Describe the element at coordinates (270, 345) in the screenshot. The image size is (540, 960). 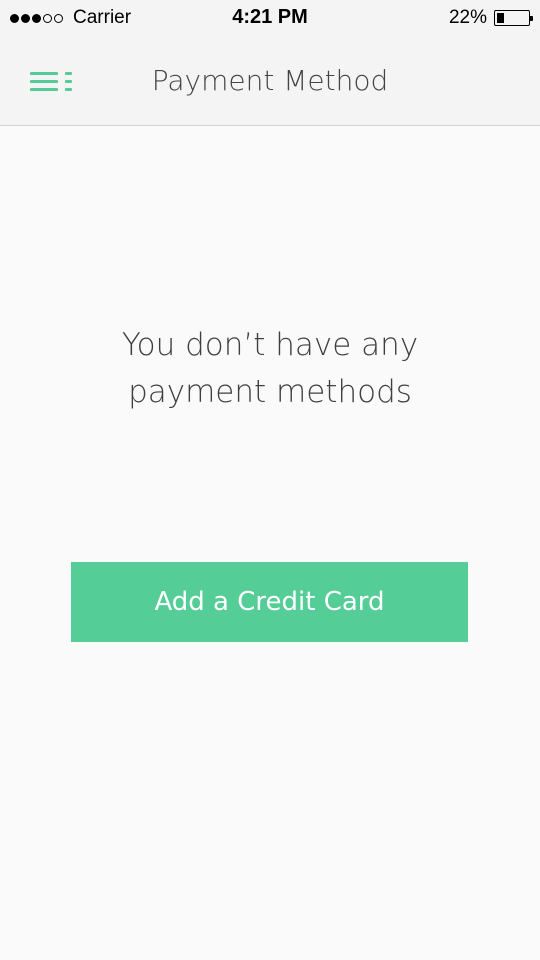
I see `empty-state-line-1: You don’t have any` at that location.